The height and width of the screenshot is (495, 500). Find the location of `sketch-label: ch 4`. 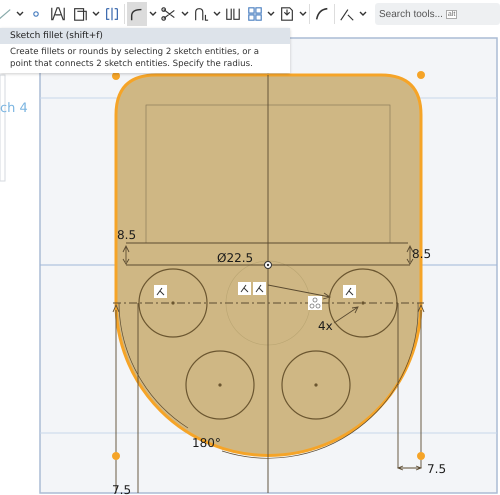

sketch-label: ch 4 is located at coordinates (14, 108).